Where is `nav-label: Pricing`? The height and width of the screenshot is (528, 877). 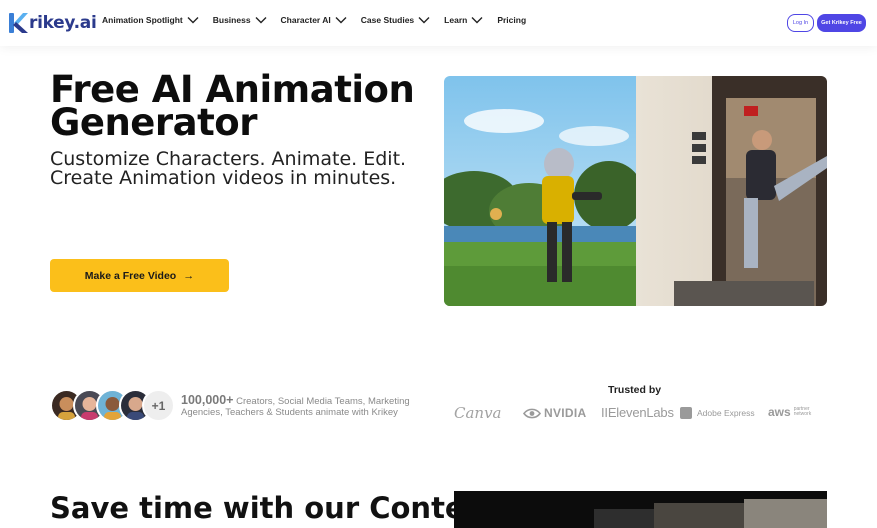 nav-label: Pricing is located at coordinates (512, 20).